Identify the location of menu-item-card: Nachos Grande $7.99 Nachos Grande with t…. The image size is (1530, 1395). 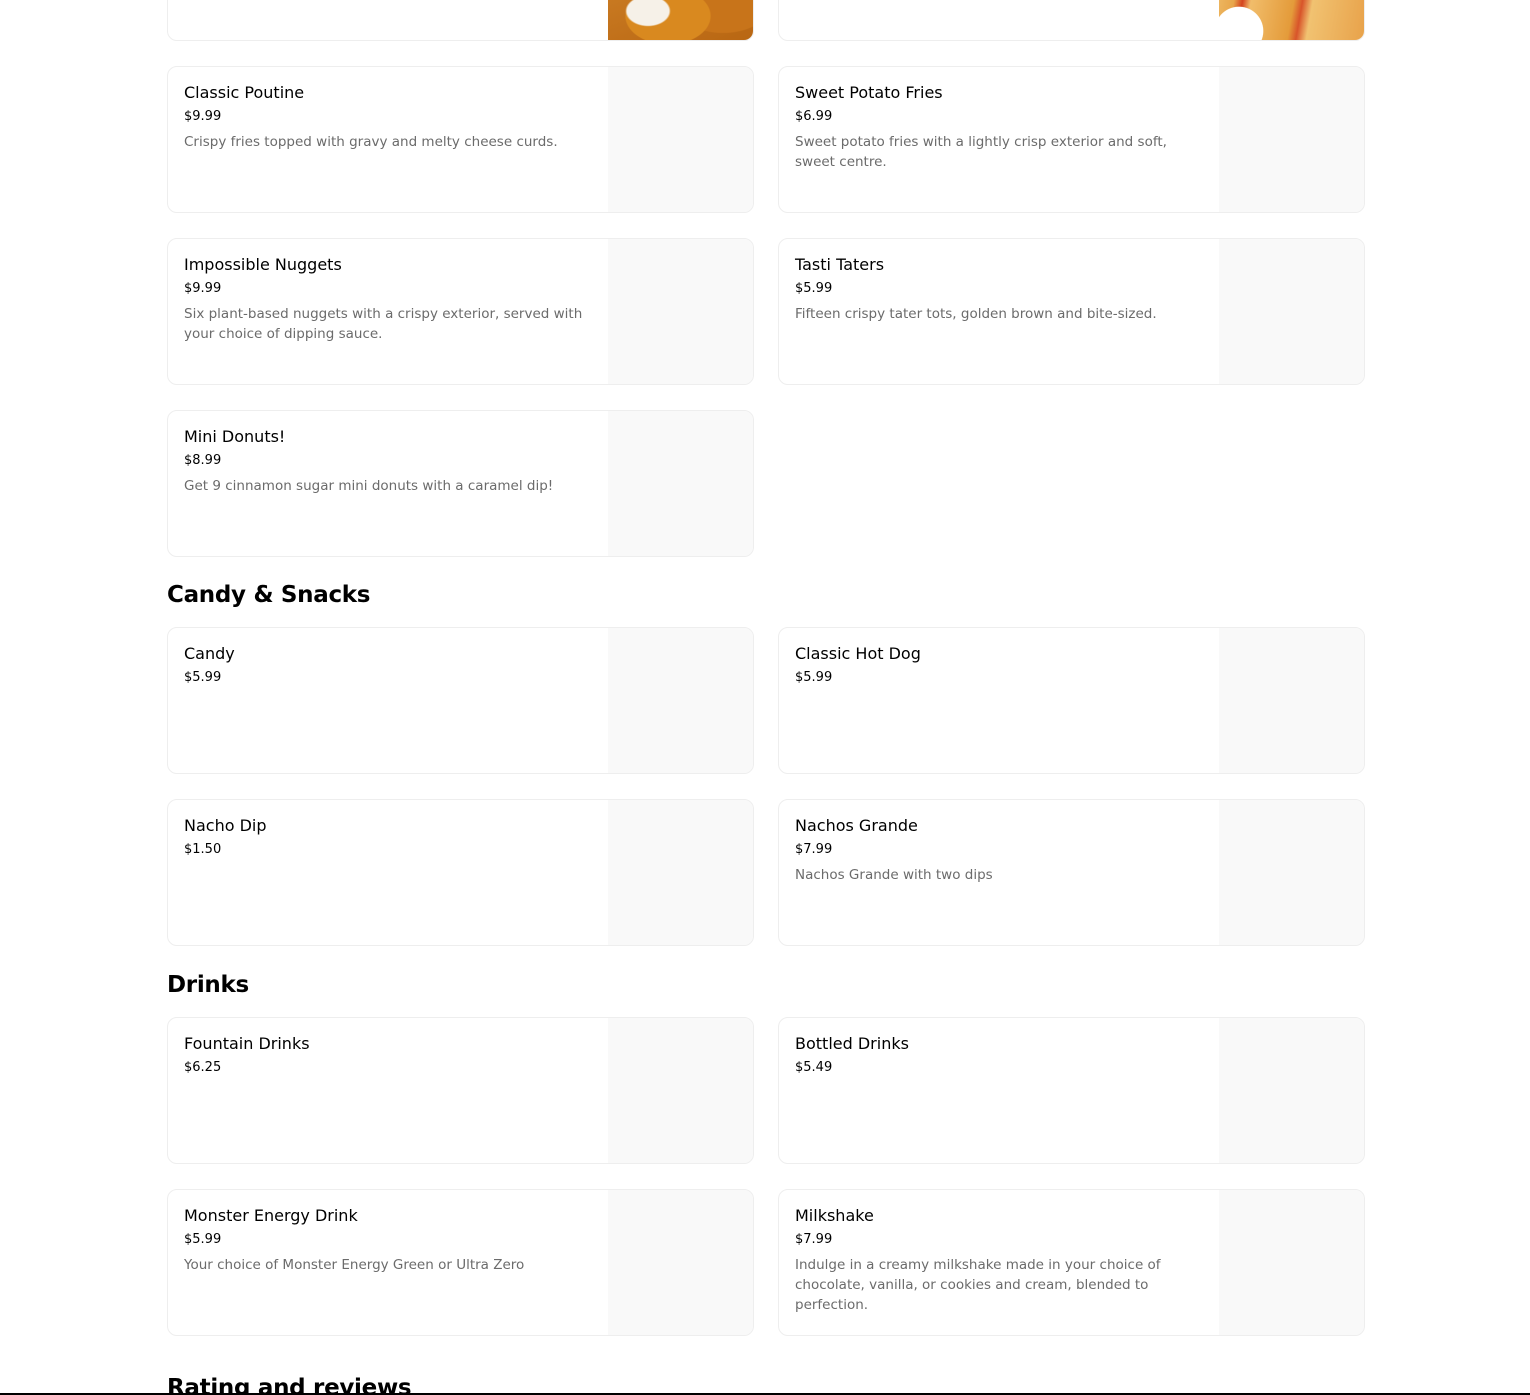
(1071, 872).